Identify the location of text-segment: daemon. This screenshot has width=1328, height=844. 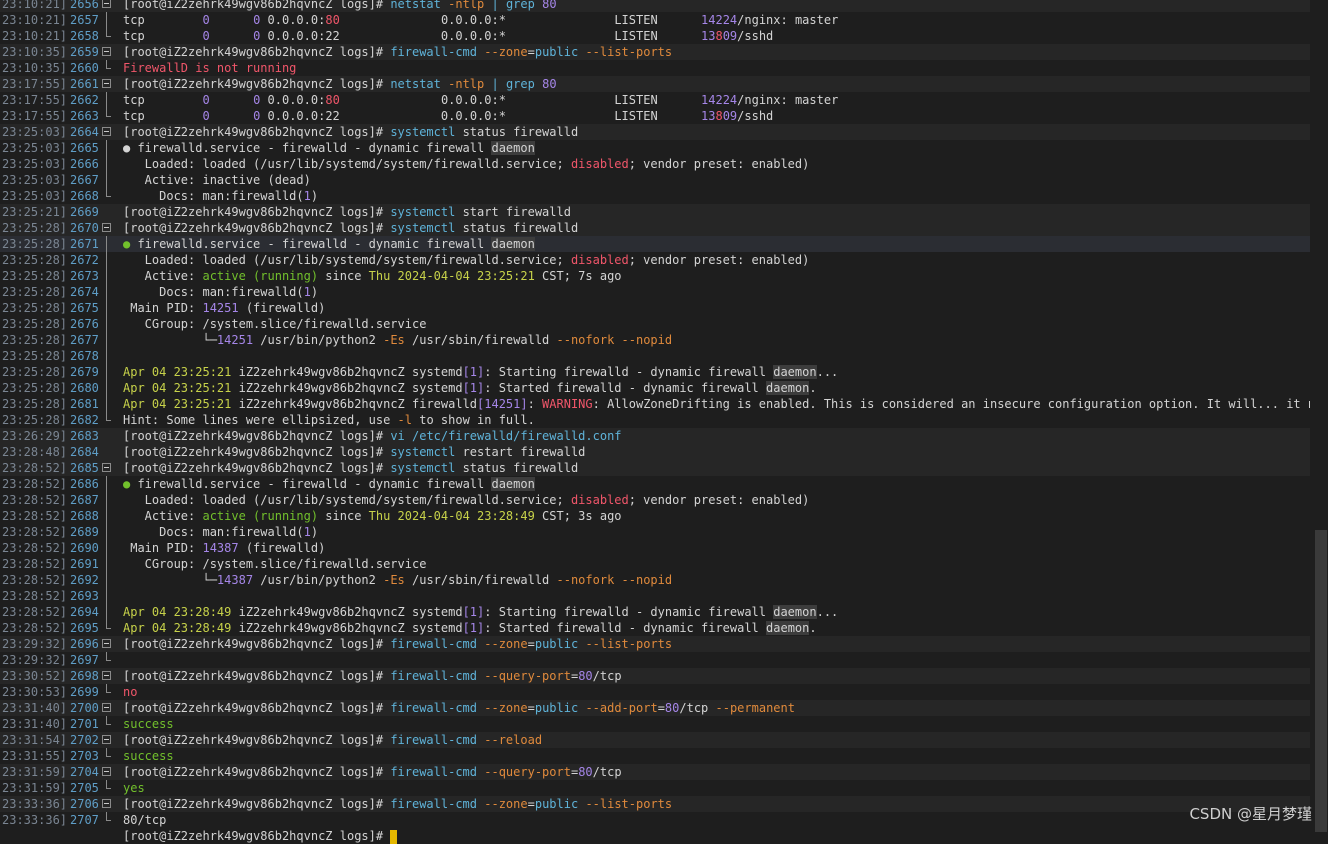
(513, 148).